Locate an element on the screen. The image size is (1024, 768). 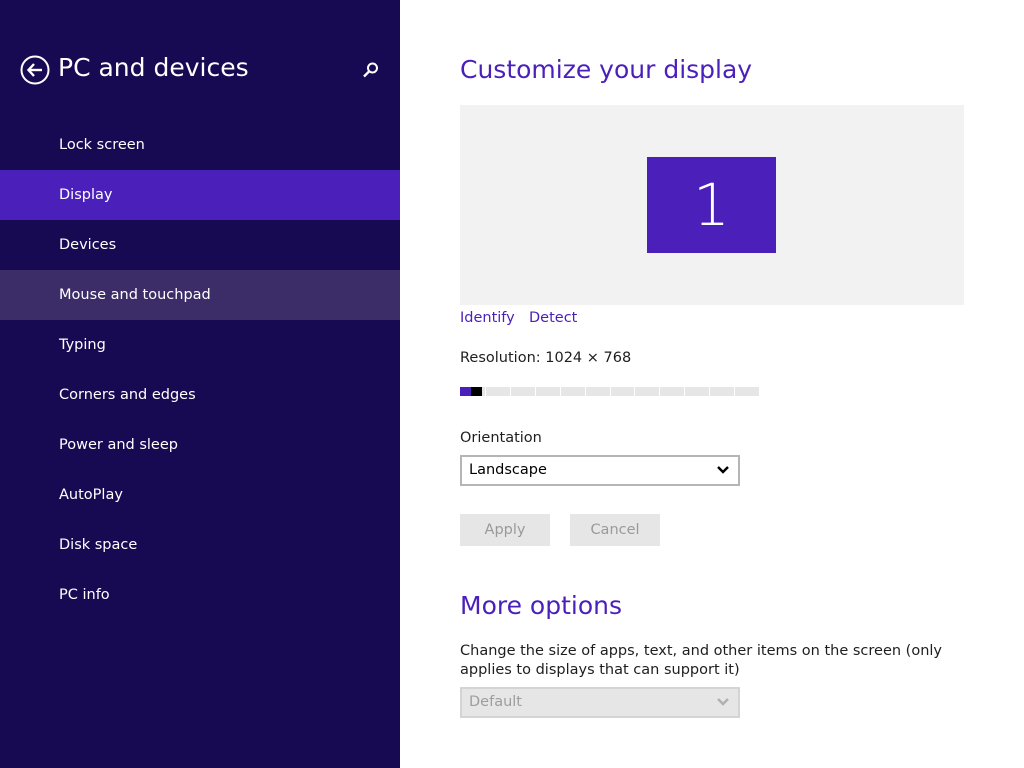
resolution-slider is located at coordinates (609, 391).